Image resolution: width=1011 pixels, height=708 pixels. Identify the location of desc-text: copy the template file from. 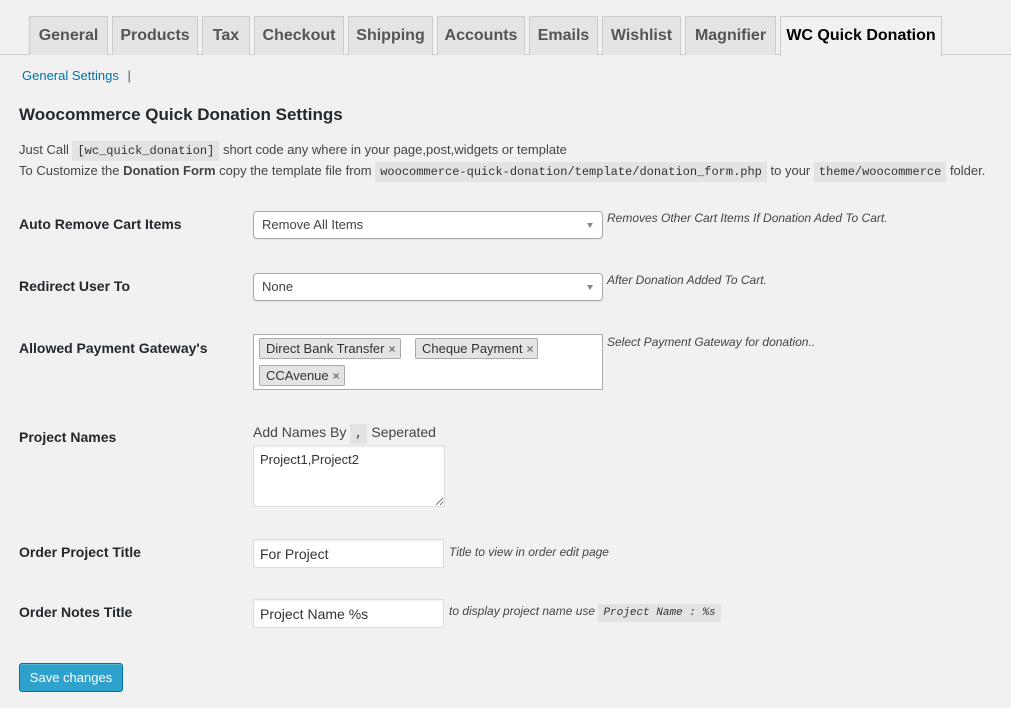
(295, 170).